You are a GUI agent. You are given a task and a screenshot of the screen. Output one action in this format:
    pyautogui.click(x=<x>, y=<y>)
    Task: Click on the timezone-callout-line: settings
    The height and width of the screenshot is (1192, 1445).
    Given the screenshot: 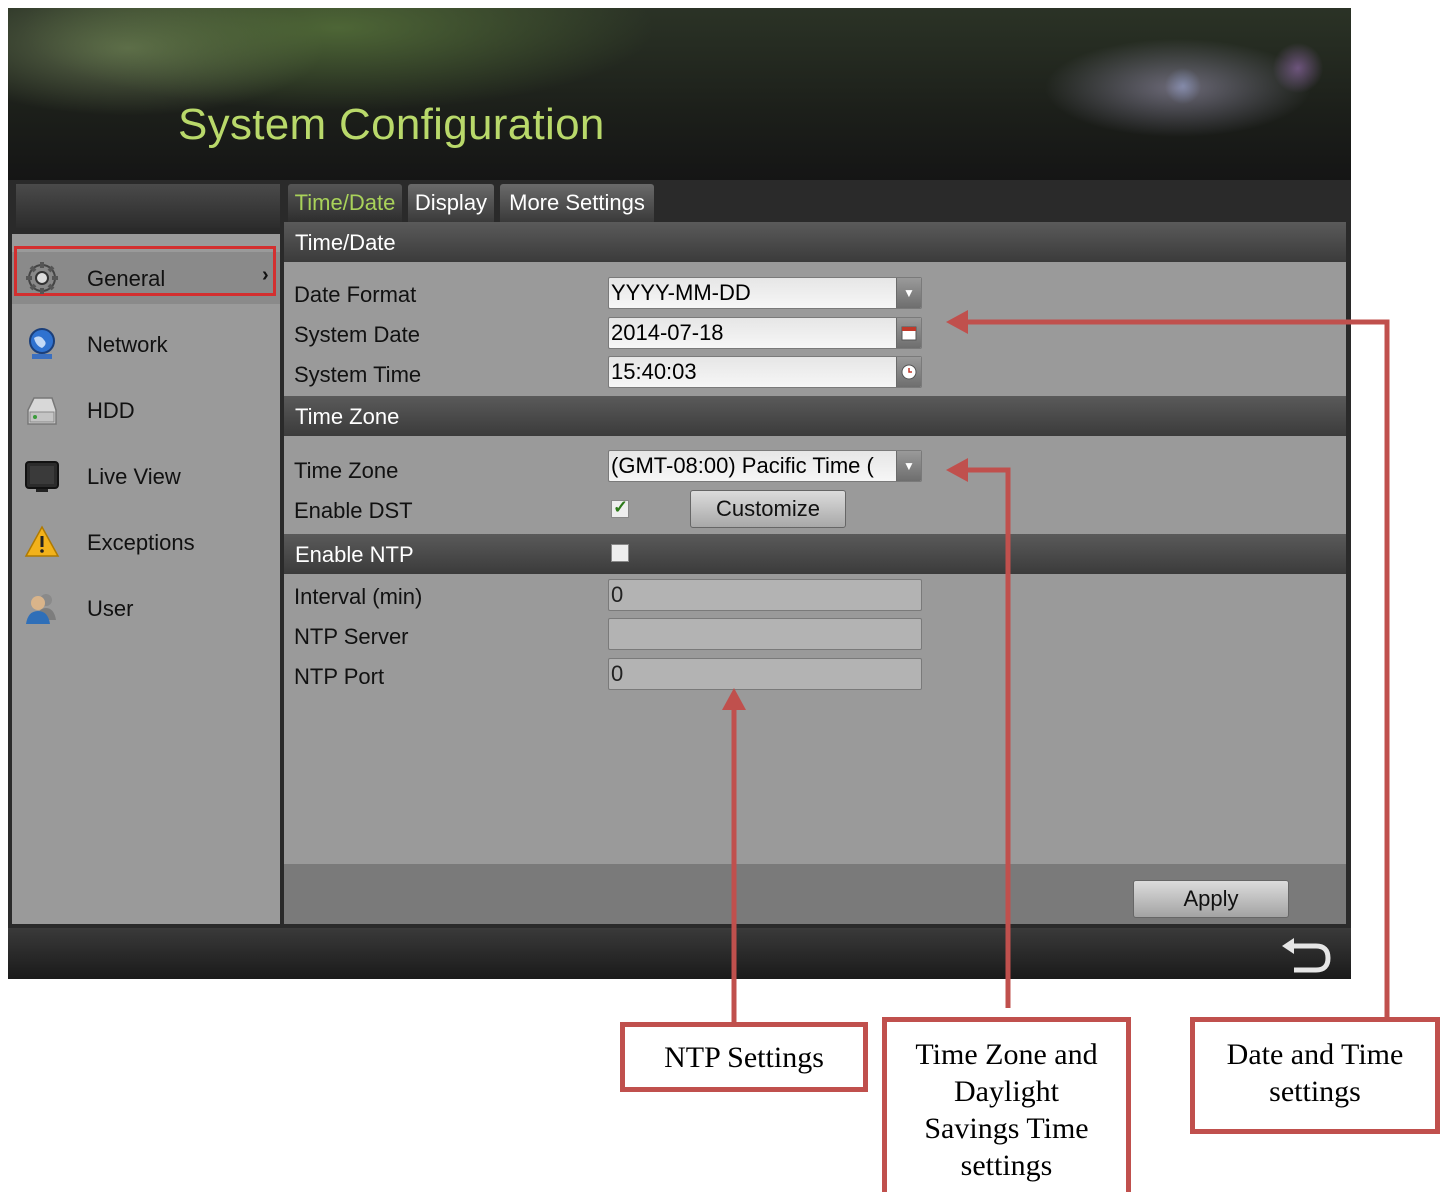 What is the action you would take?
    pyautogui.click(x=1006, y=1165)
    